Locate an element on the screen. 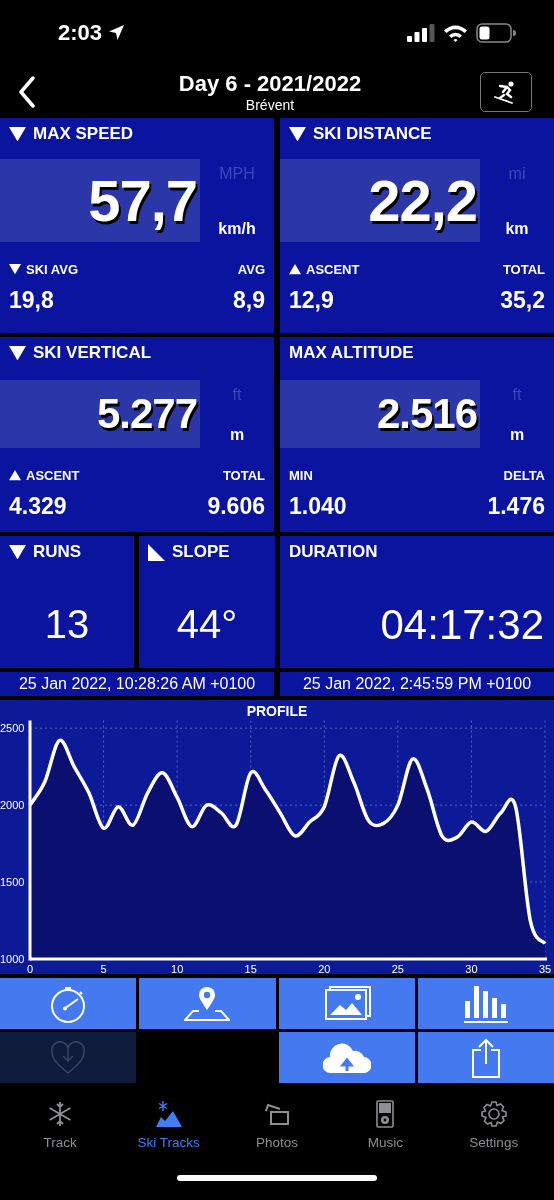 The image size is (554, 1200). tab: Ski Tracks is located at coordinates (168, 1125).